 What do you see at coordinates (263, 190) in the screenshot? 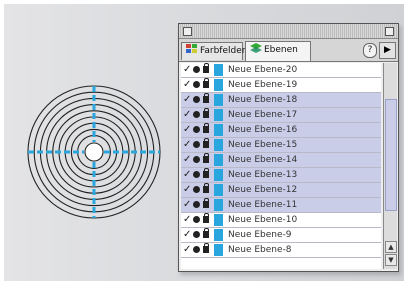
I see `layer-name: Neue Ebene-12` at bounding box center [263, 190].